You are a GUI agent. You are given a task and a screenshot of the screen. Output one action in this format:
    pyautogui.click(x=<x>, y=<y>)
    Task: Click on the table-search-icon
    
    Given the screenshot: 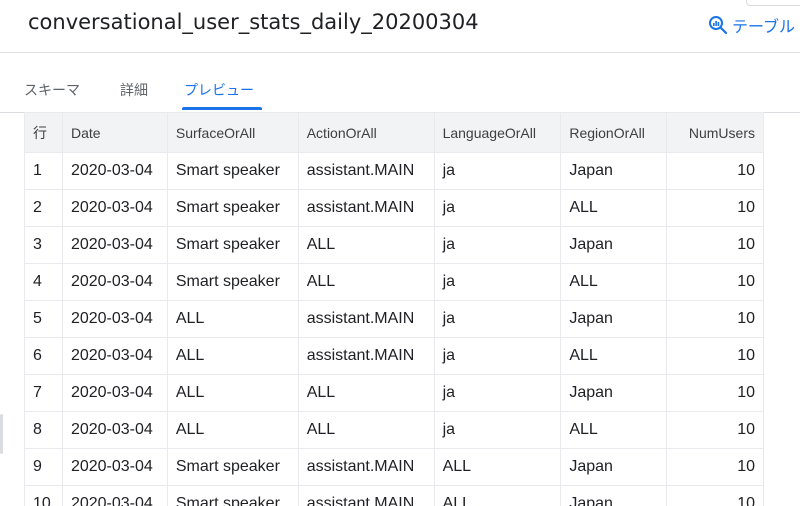 What is the action you would take?
    pyautogui.click(x=718, y=25)
    